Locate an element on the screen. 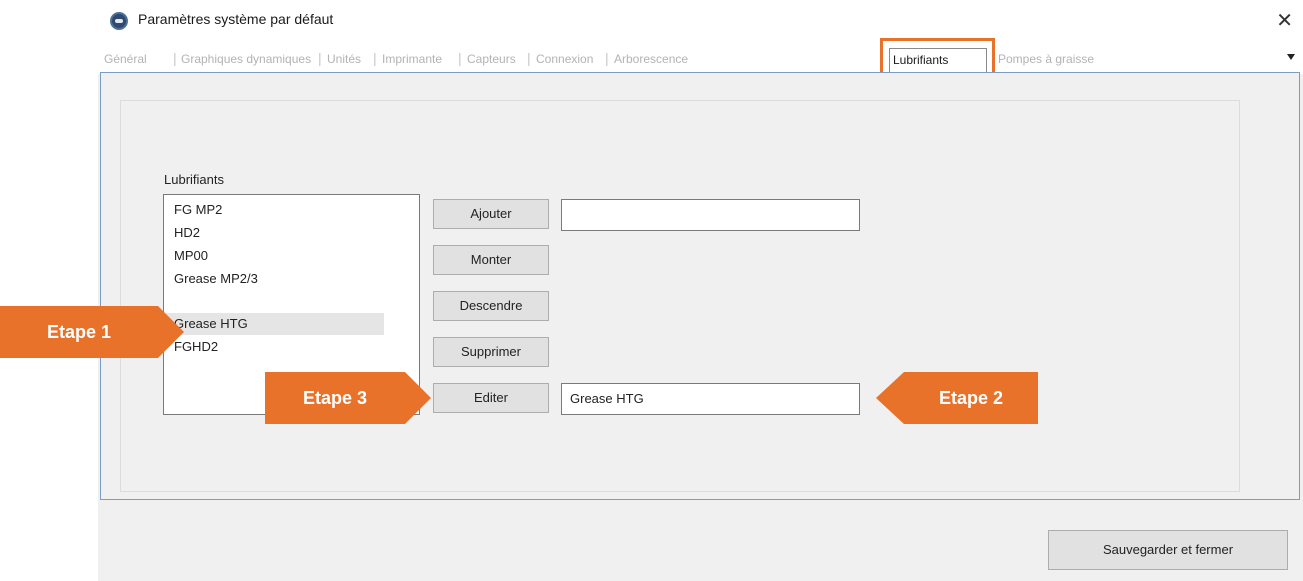 Image resolution: width=1303 pixels, height=581 pixels. tab-dynamic-charts: Graphiques dynamiques is located at coordinates (246, 59).